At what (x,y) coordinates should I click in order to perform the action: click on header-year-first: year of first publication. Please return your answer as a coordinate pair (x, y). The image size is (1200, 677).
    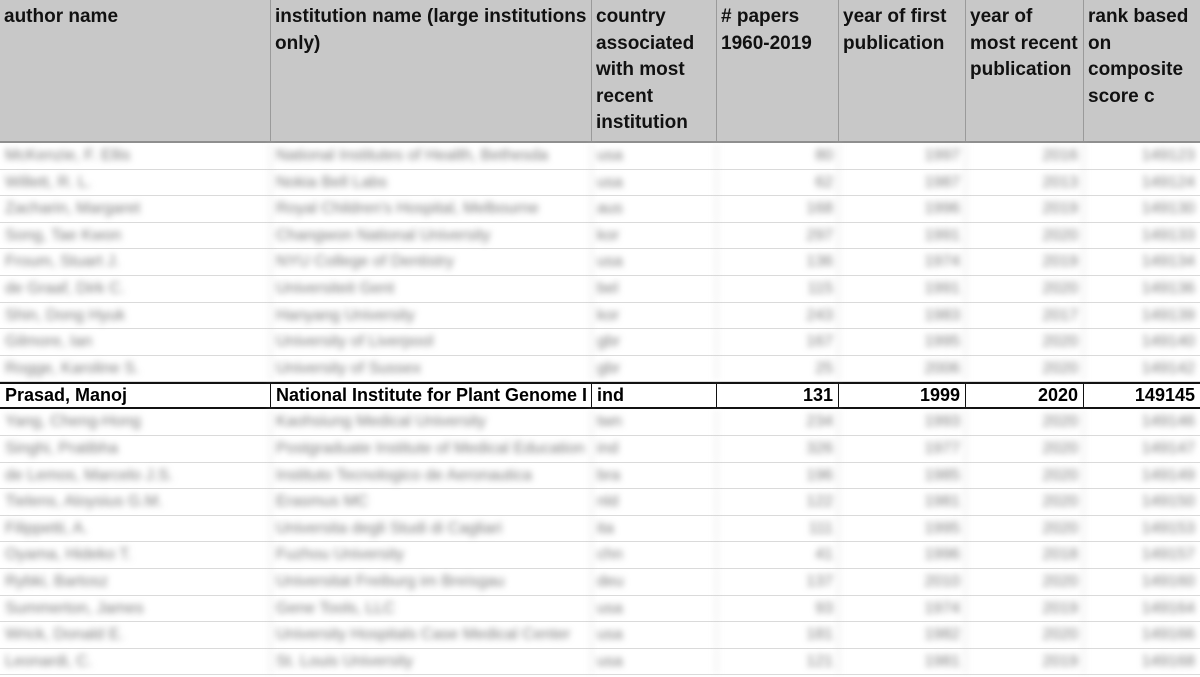
    Looking at the image, I should click on (902, 70).